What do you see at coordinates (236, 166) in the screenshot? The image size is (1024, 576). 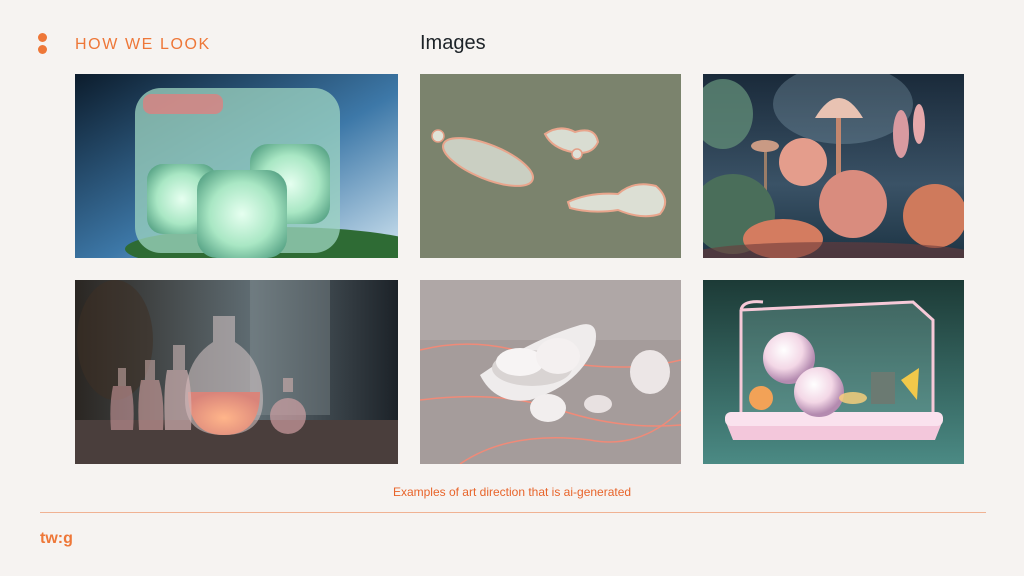 I see `gallery-image-gel-cubes` at bounding box center [236, 166].